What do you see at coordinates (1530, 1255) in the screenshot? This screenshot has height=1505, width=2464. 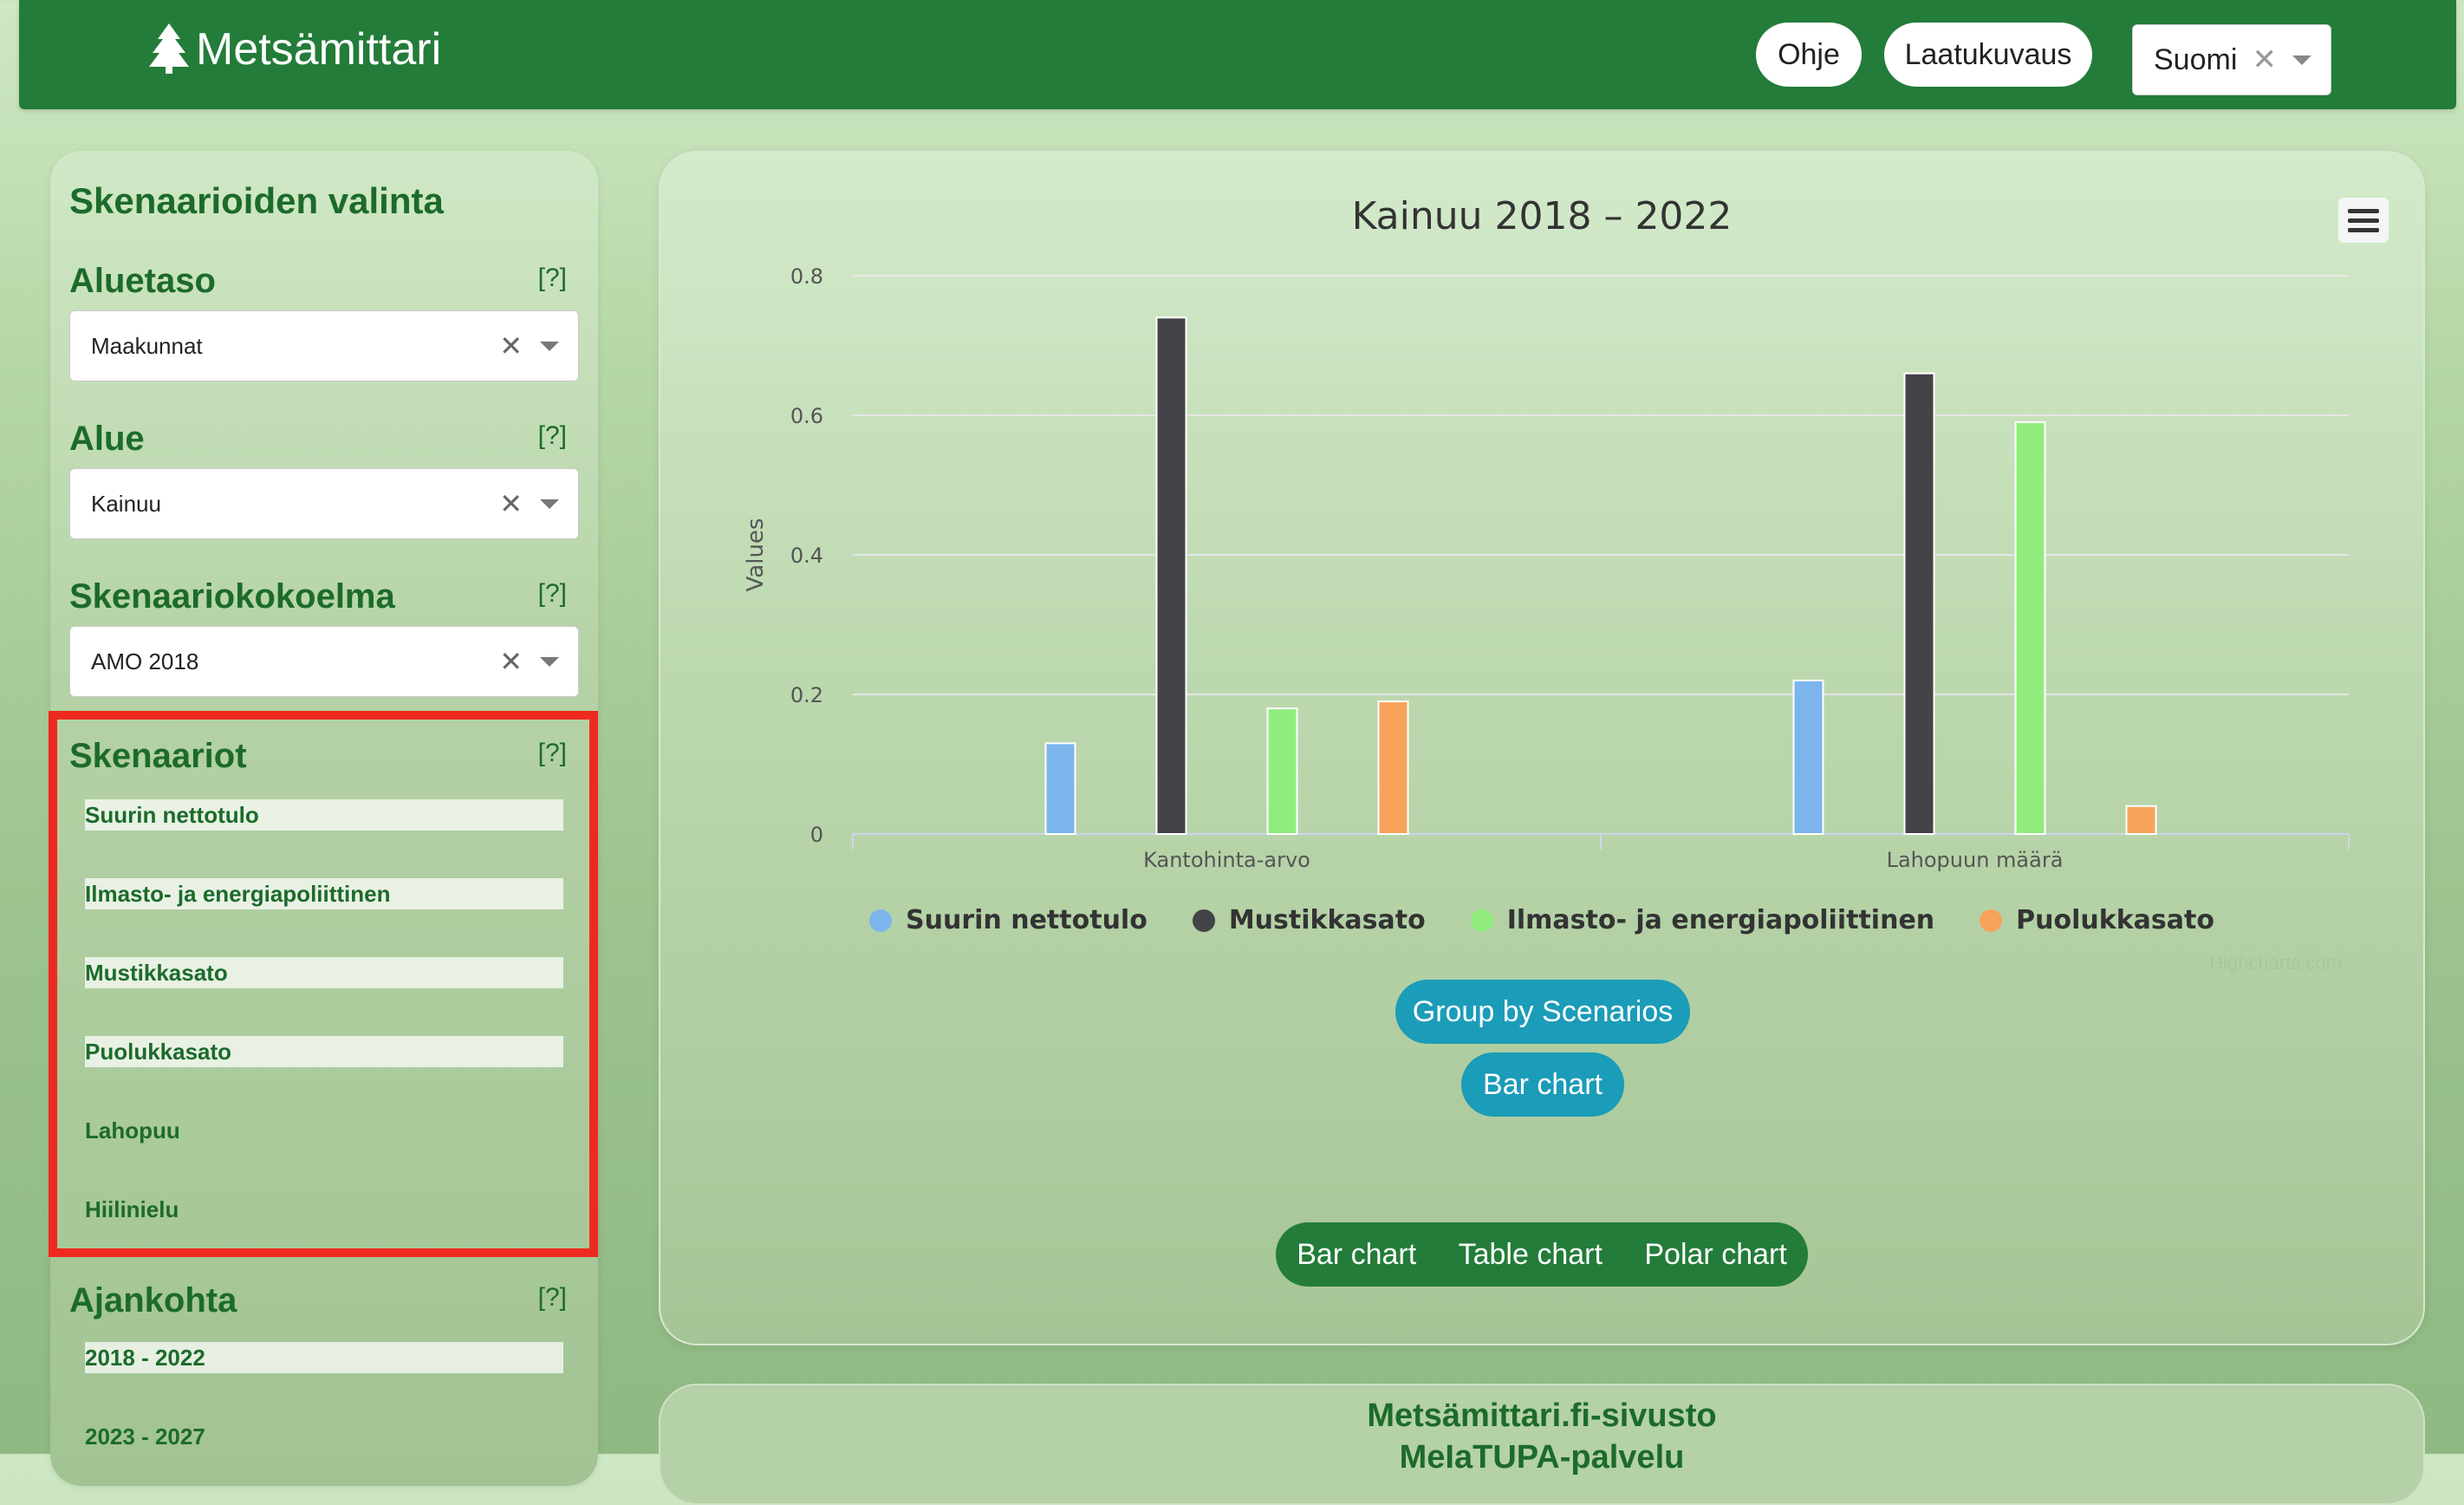 I see `tab-table-chart: Table chart` at bounding box center [1530, 1255].